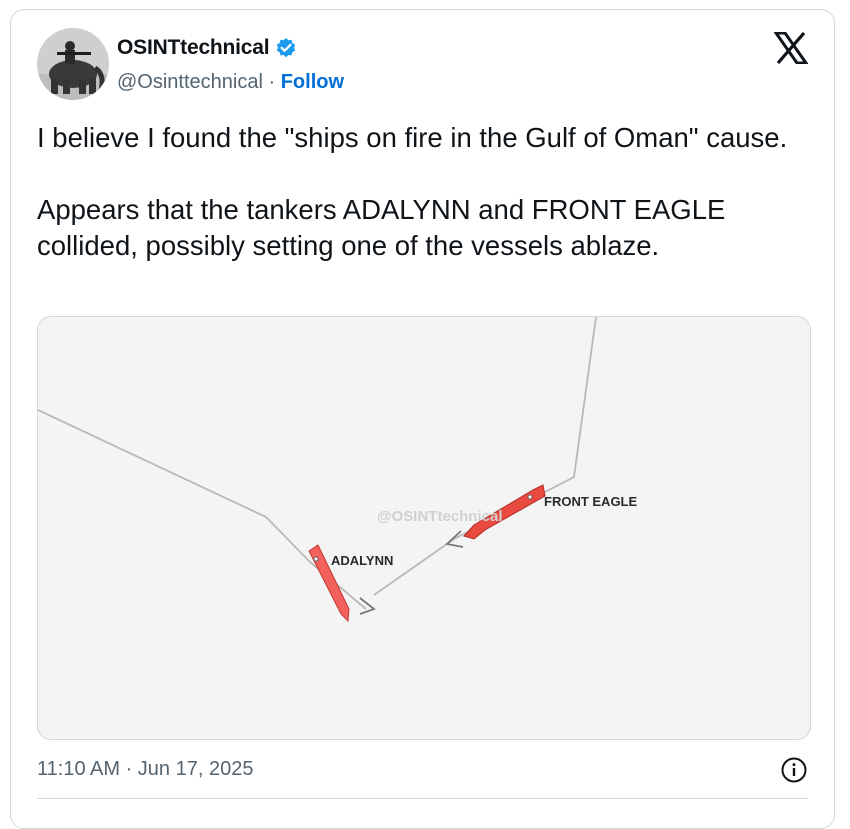 The width and height of the screenshot is (850, 829). I want to click on front-eagle-label: FRONT EAGLE, so click(590, 501).